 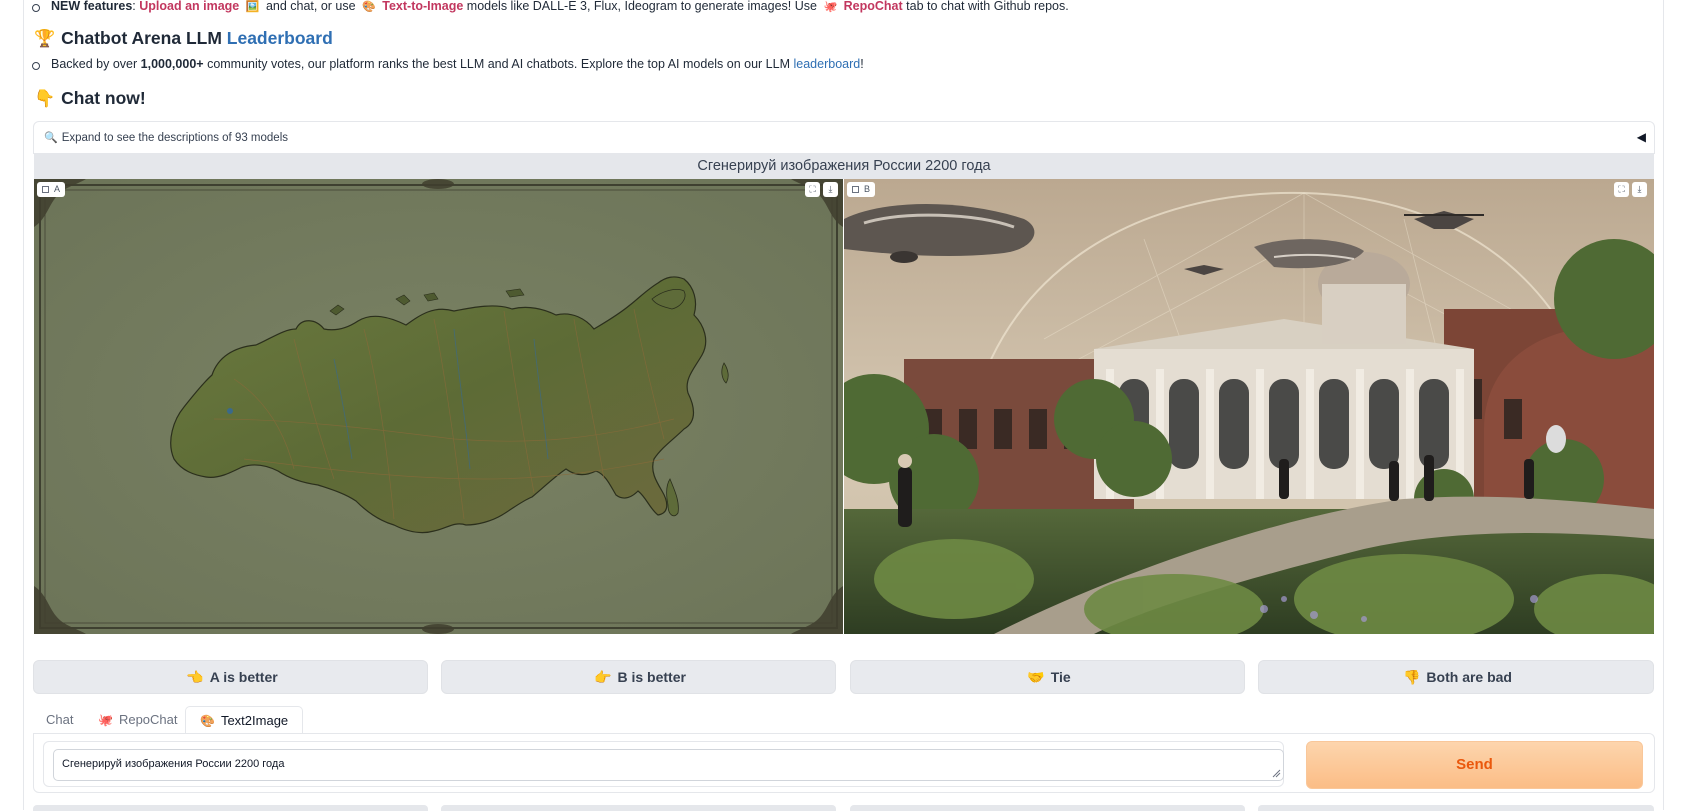 I want to click on thumbs-down-icon: 👎, so click(x=1411, y=677).